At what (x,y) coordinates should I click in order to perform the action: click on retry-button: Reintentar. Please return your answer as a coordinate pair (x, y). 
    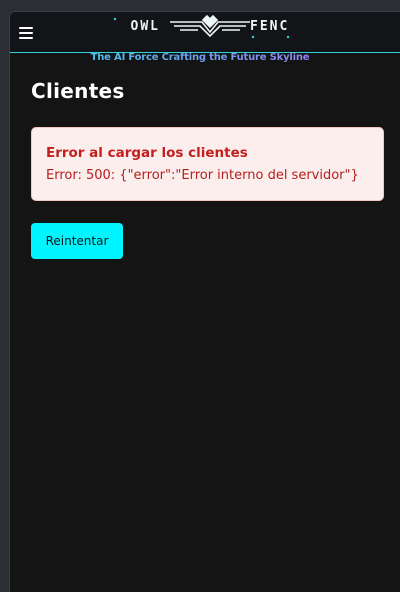
    Looking at the image, I should click on (77, 241).